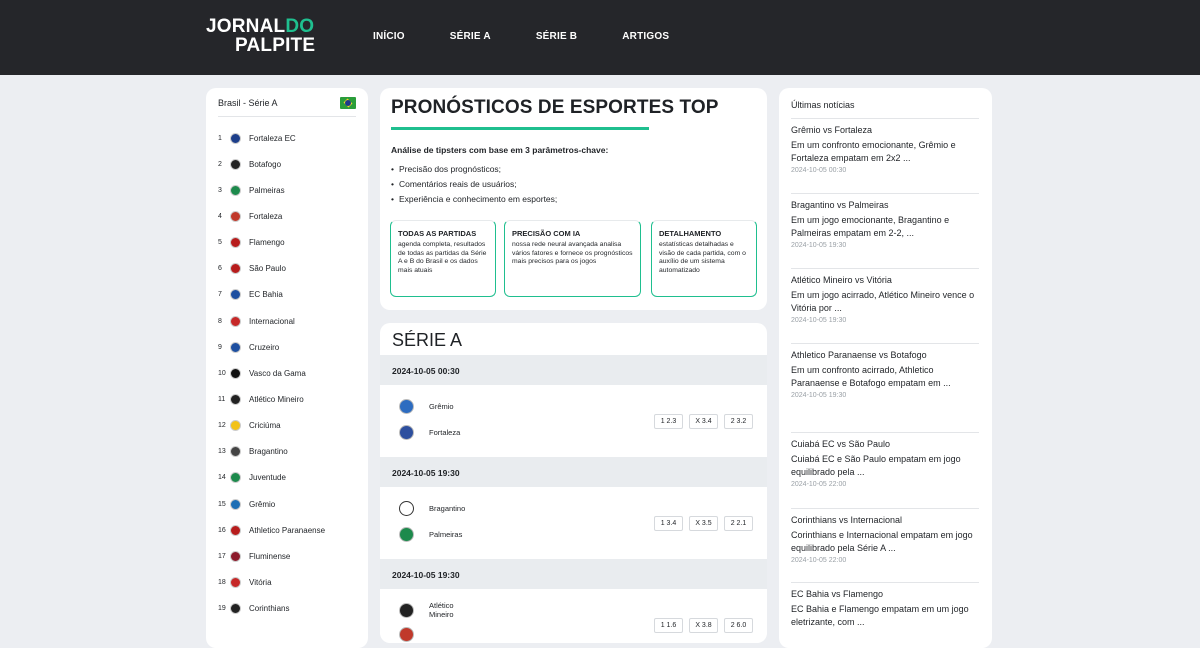 This screenshot has height=648, width=1200. What do you see at coordinates (288, 164) in the screenshot?
I see `standings-row: 2 Botafogo` at bounding box center [288, 164].